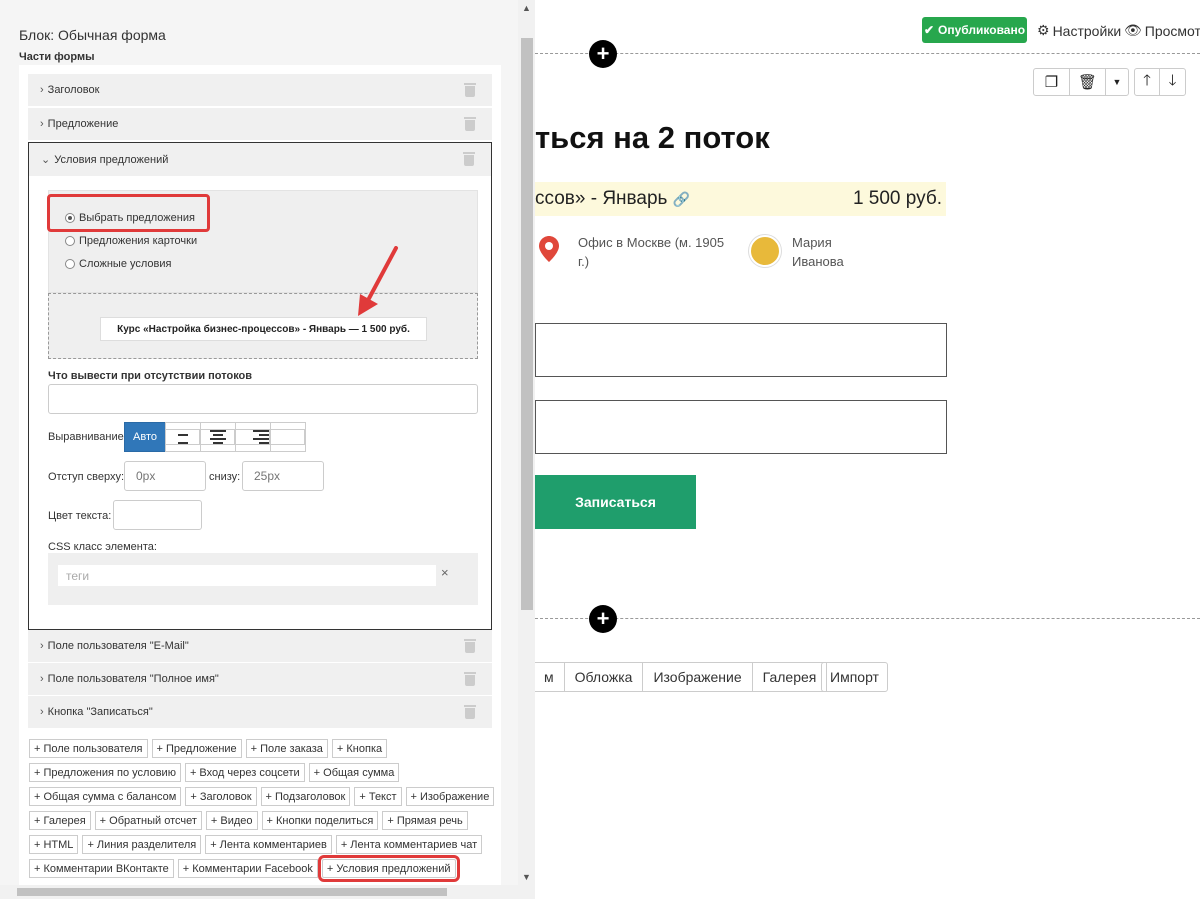 The height and width of the screenshot is (899, 1200). I want to click on gear-icon: ⚙, so click(1043, 30).